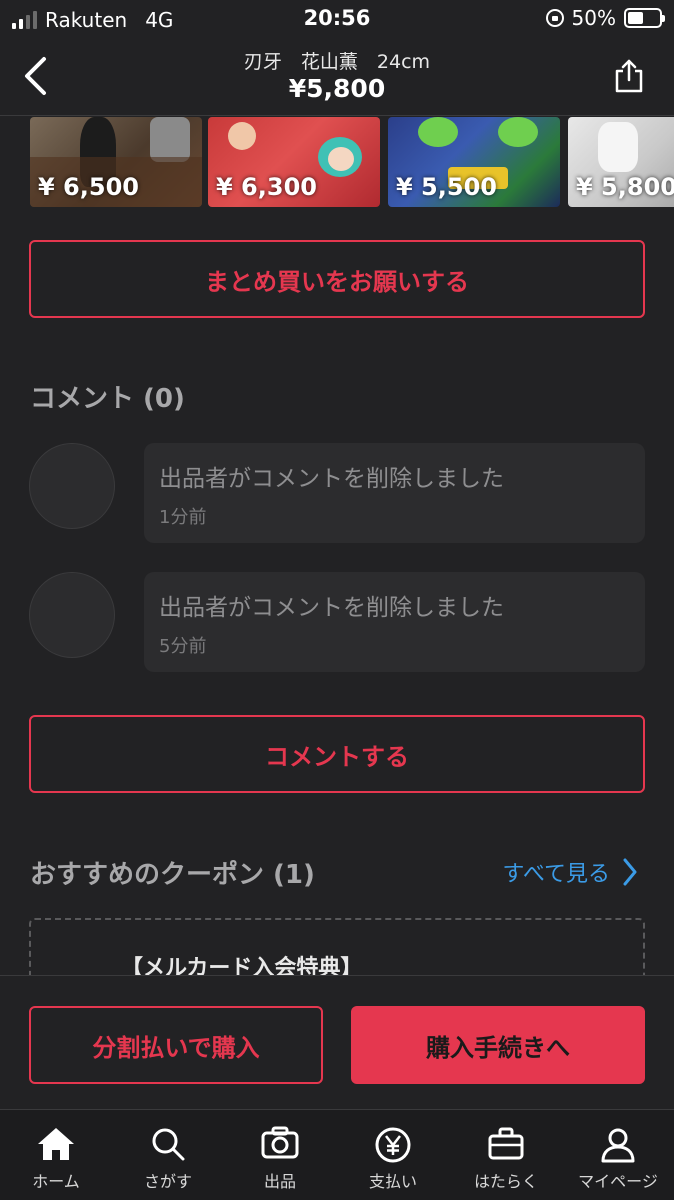 This screenshot has height=1200, width=674. What do you see at coordinates (183, 646) in the screenshot?
I see `comment-time: 5分前` at bounding box center [183, 646].